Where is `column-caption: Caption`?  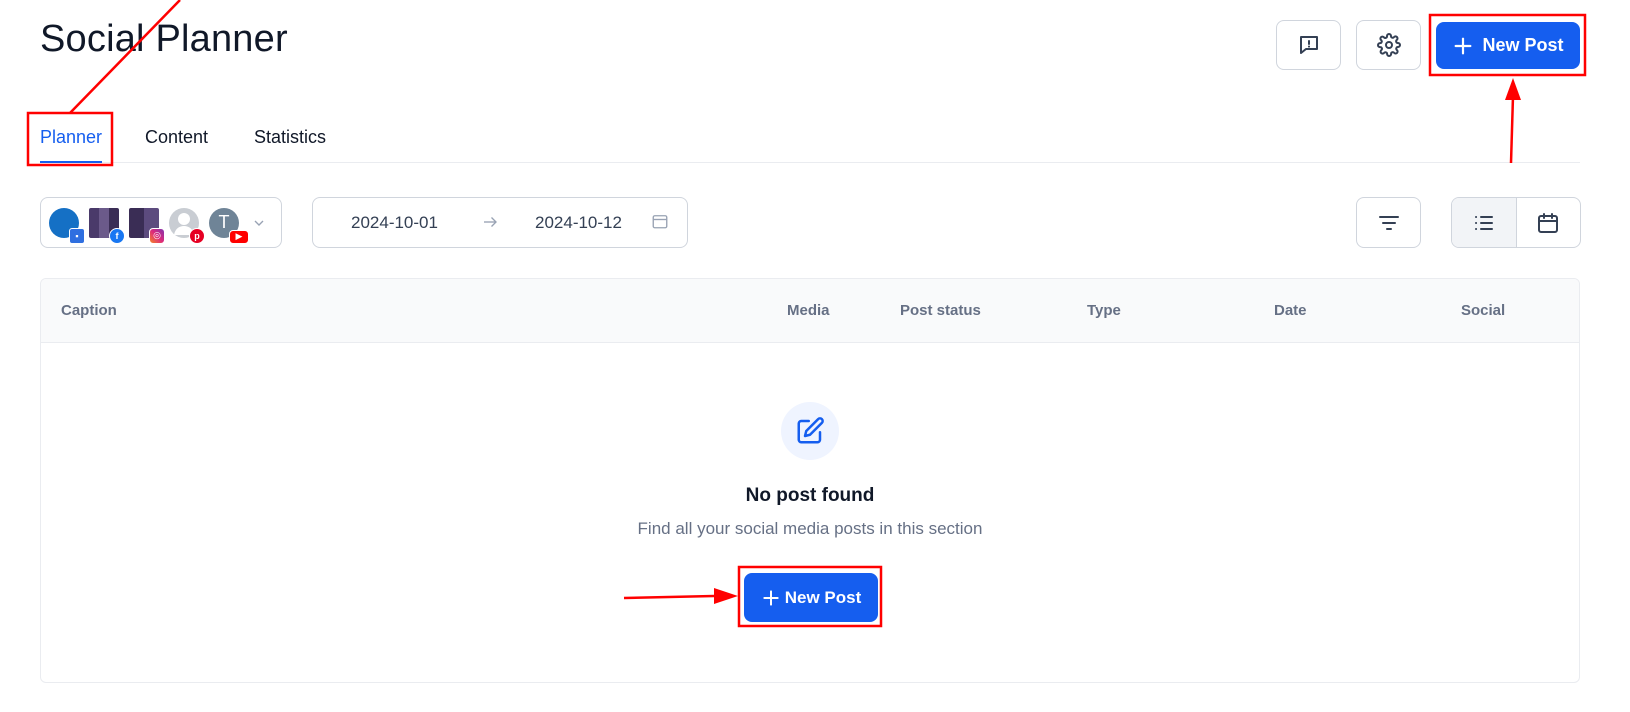
column-caption: Caption is located at coordinates (89, 310).